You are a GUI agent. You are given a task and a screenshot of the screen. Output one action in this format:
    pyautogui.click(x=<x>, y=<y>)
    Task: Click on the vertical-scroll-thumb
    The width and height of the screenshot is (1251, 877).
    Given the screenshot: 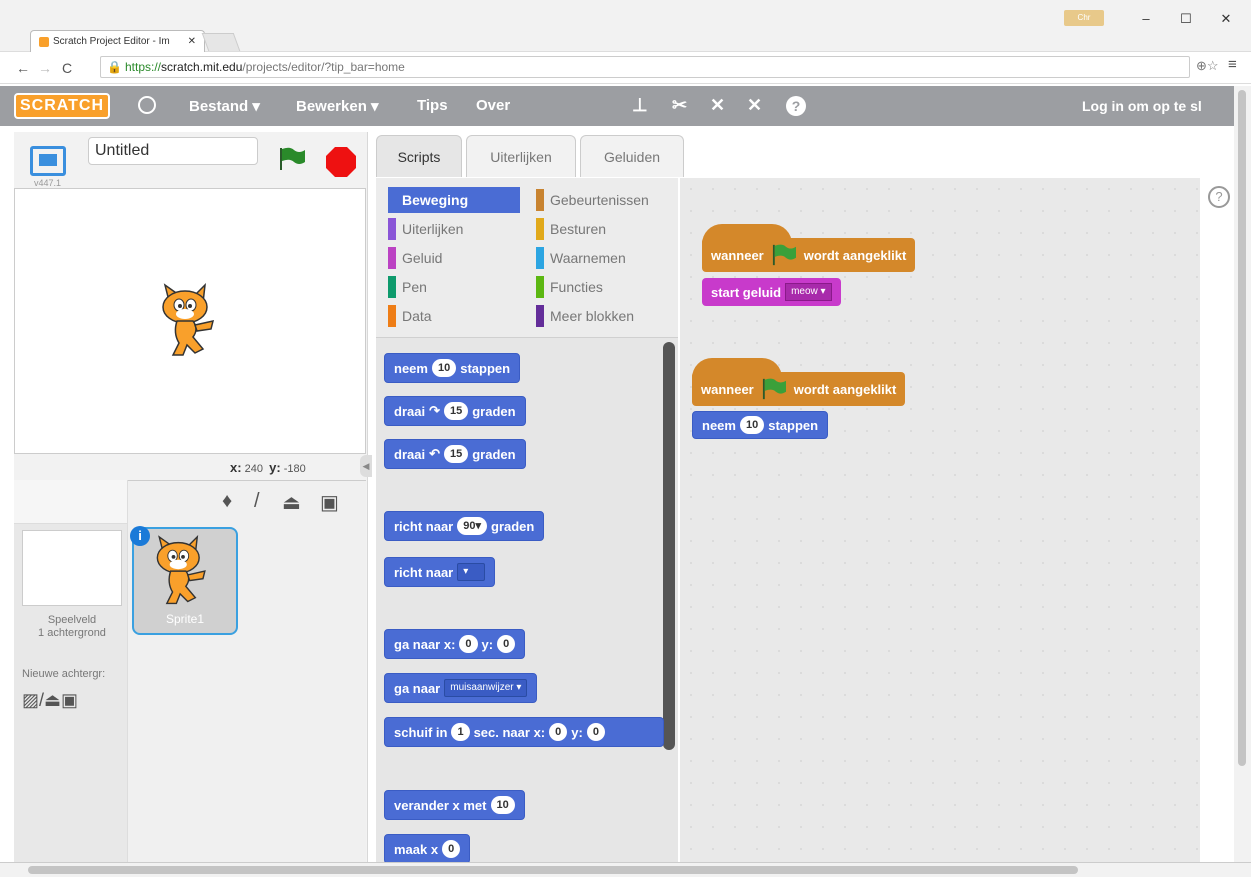 What is the action you would take?
    pyautogui.click(x=1242, y=428)
    